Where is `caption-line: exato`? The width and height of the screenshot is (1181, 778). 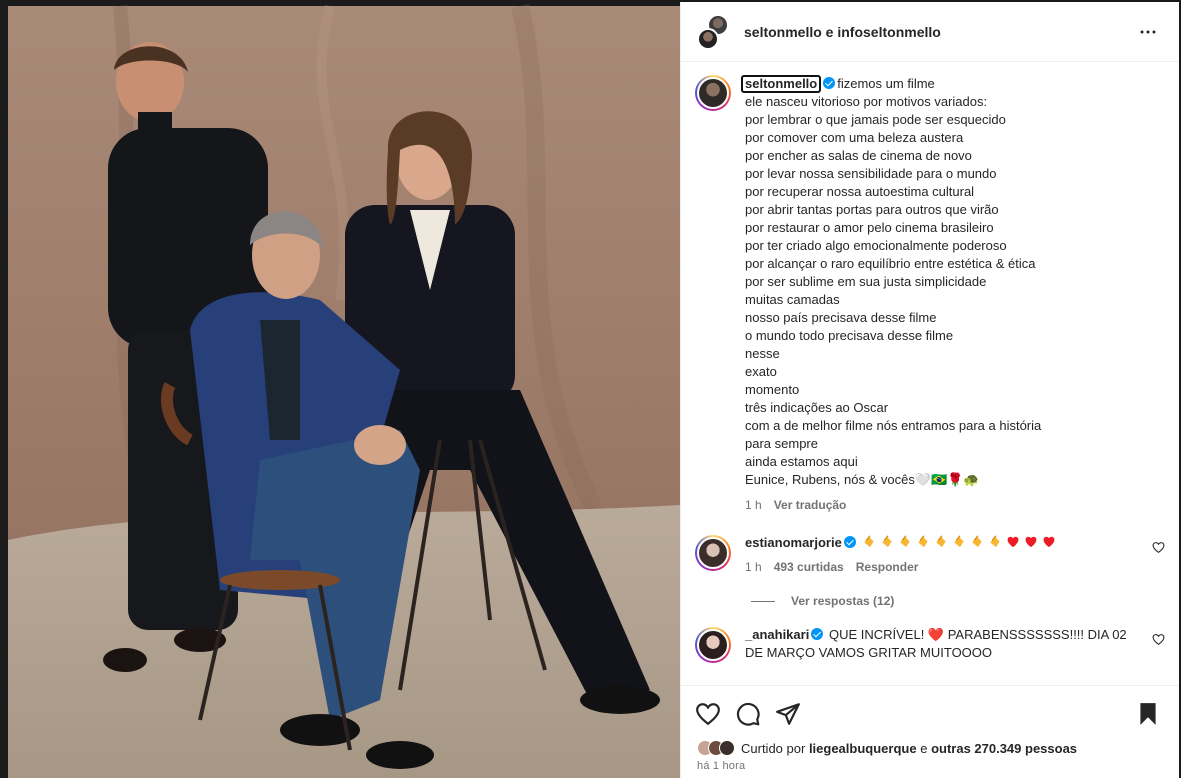 caption-line: exato is located at coordinates (761, 371).